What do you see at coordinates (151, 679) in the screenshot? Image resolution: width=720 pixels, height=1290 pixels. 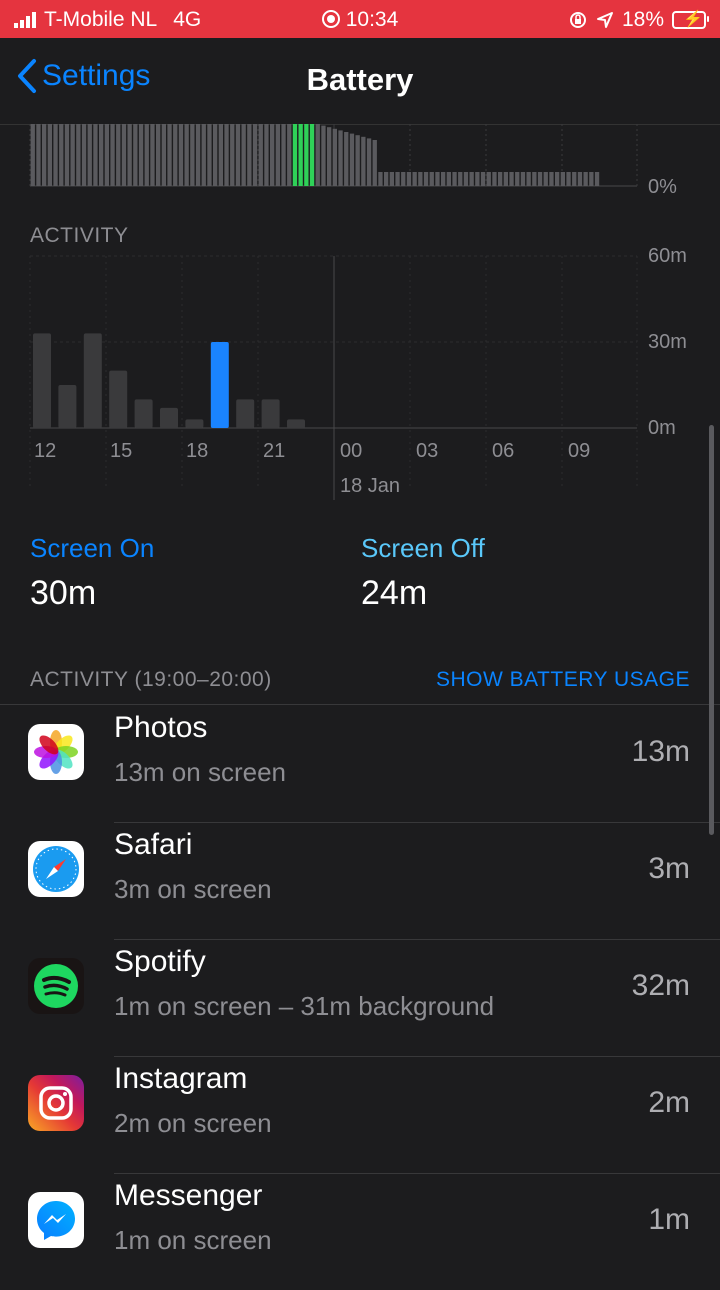 I see `activity-list-header: ACTIVITY (19:00–20:00)` at bounding box center [151, 679].